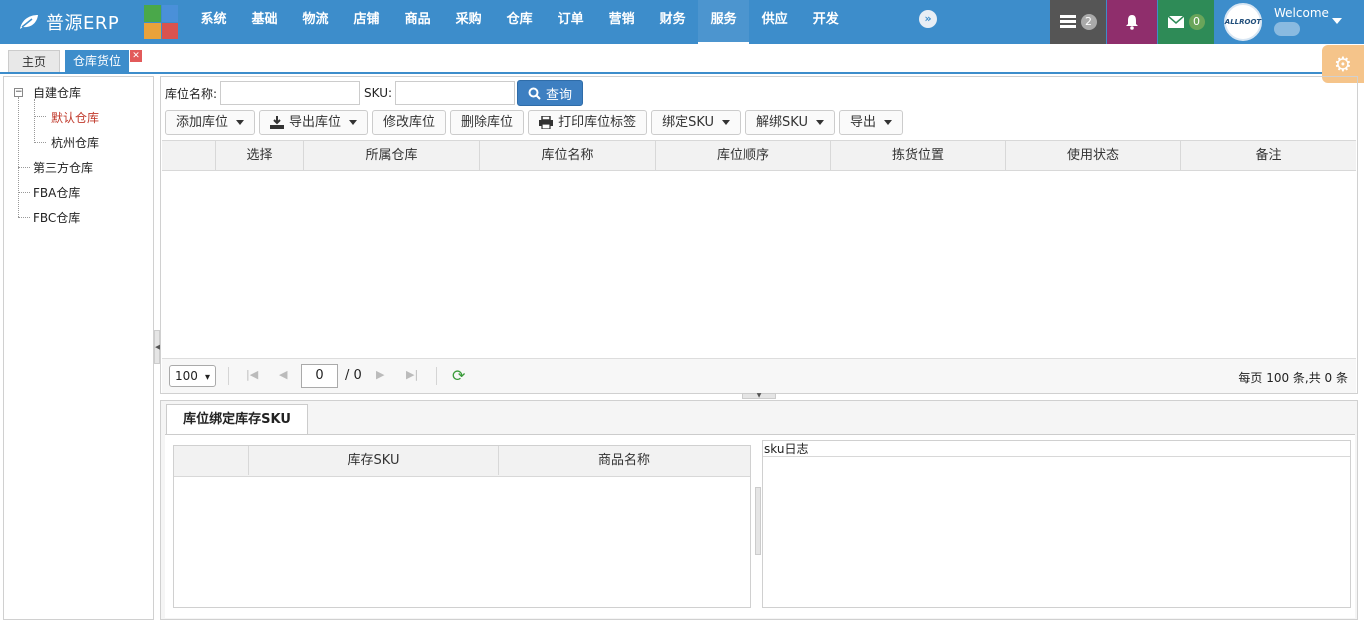 The width and height of the screenshot is (1364, 621). Describe the element at coordinates (75, 142) in the screenshot. I see `tree-node-hangzhou-warehouse: 杭州仓库` at that location.